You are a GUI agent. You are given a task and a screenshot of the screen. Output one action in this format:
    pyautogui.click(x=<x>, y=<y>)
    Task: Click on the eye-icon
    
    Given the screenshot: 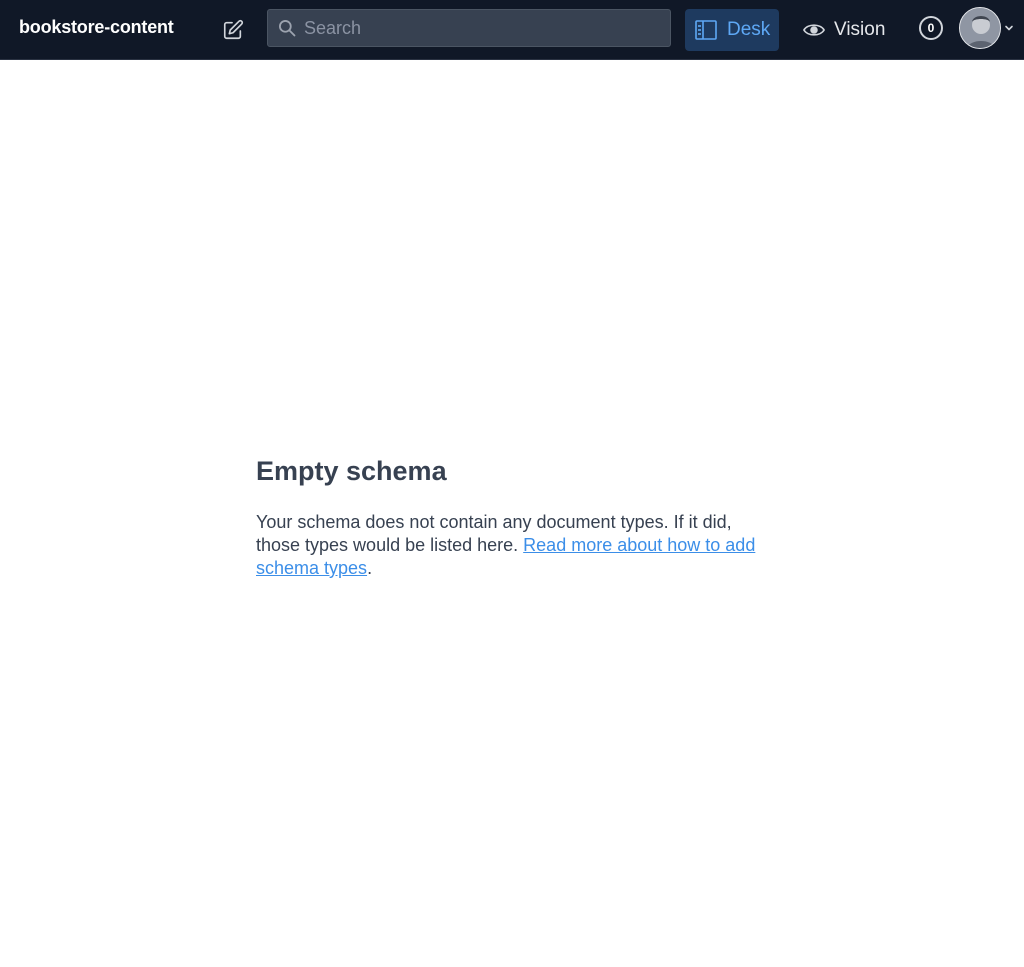 What is the action you would take?
    pyautogui.click(x=814, y=30)
    